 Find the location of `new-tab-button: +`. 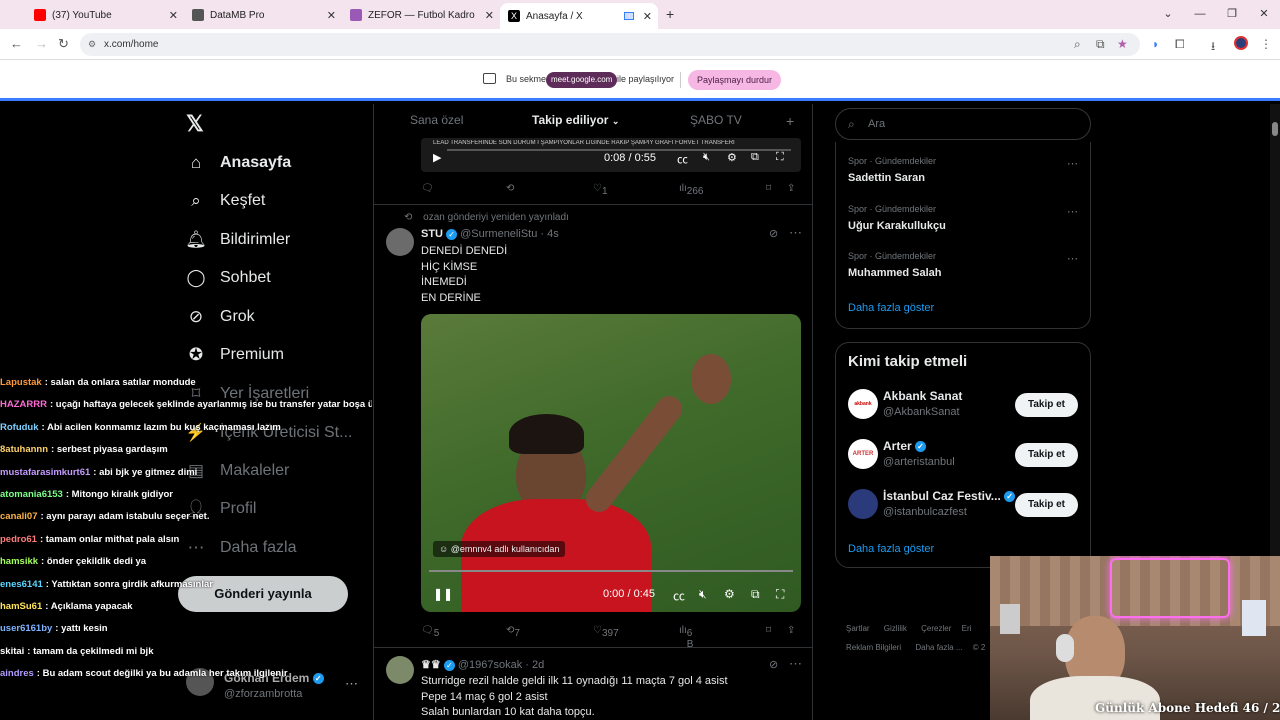

new-tab-button: + is located at coordinates (670, 14).